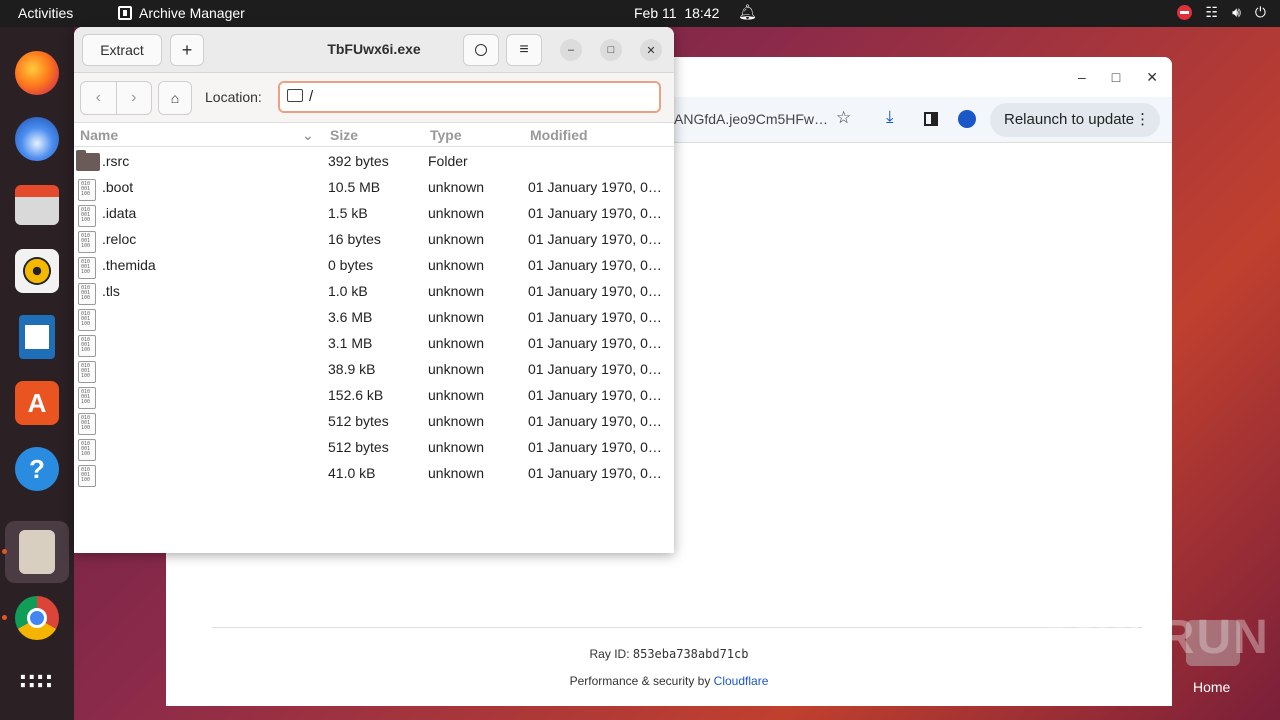 This screenshot has height=720, width=1280. I want to click on dock-app-center: A, so click(37, 403).